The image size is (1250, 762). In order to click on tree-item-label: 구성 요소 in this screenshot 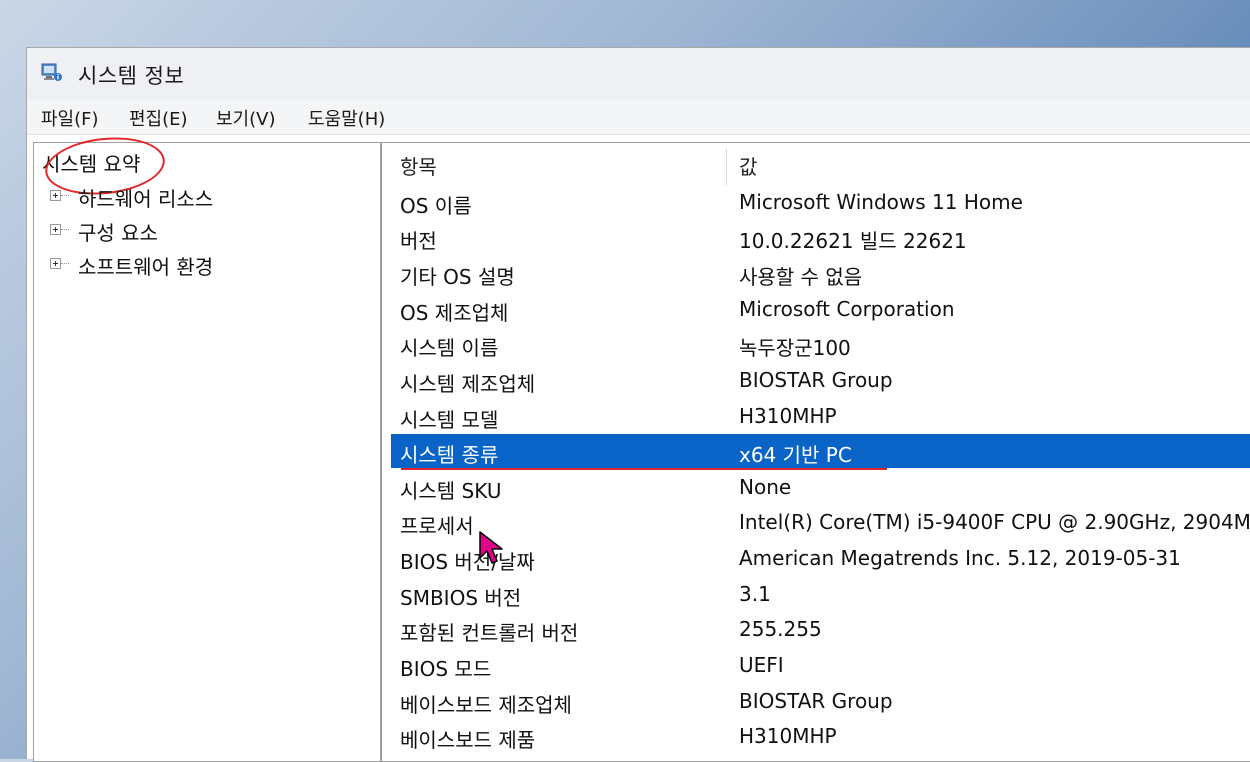, I will do `click(118, 233)`.